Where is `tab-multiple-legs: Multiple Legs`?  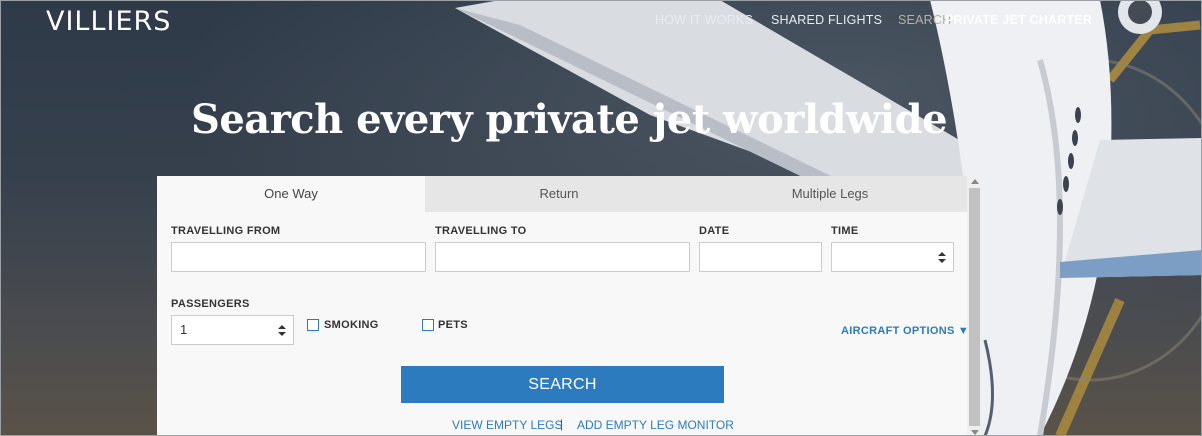
tab-multiple-legs: Multiple Legs is located at coordinates (830, 194).